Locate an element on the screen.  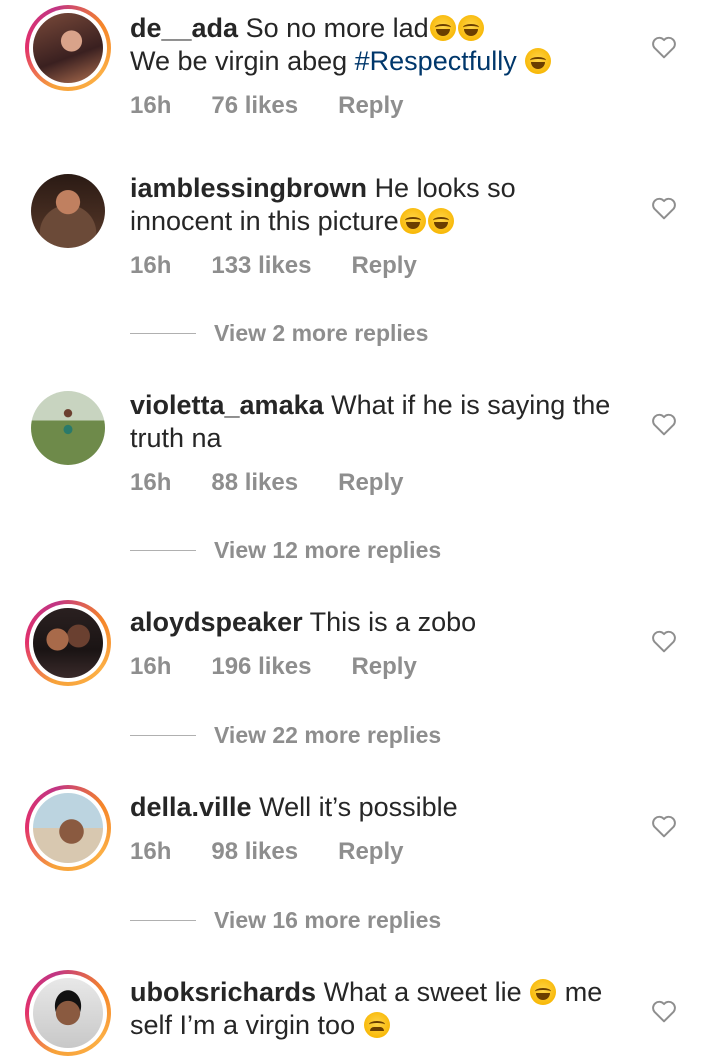
likes-count: 88 likes is located at coordinates (254, 483).